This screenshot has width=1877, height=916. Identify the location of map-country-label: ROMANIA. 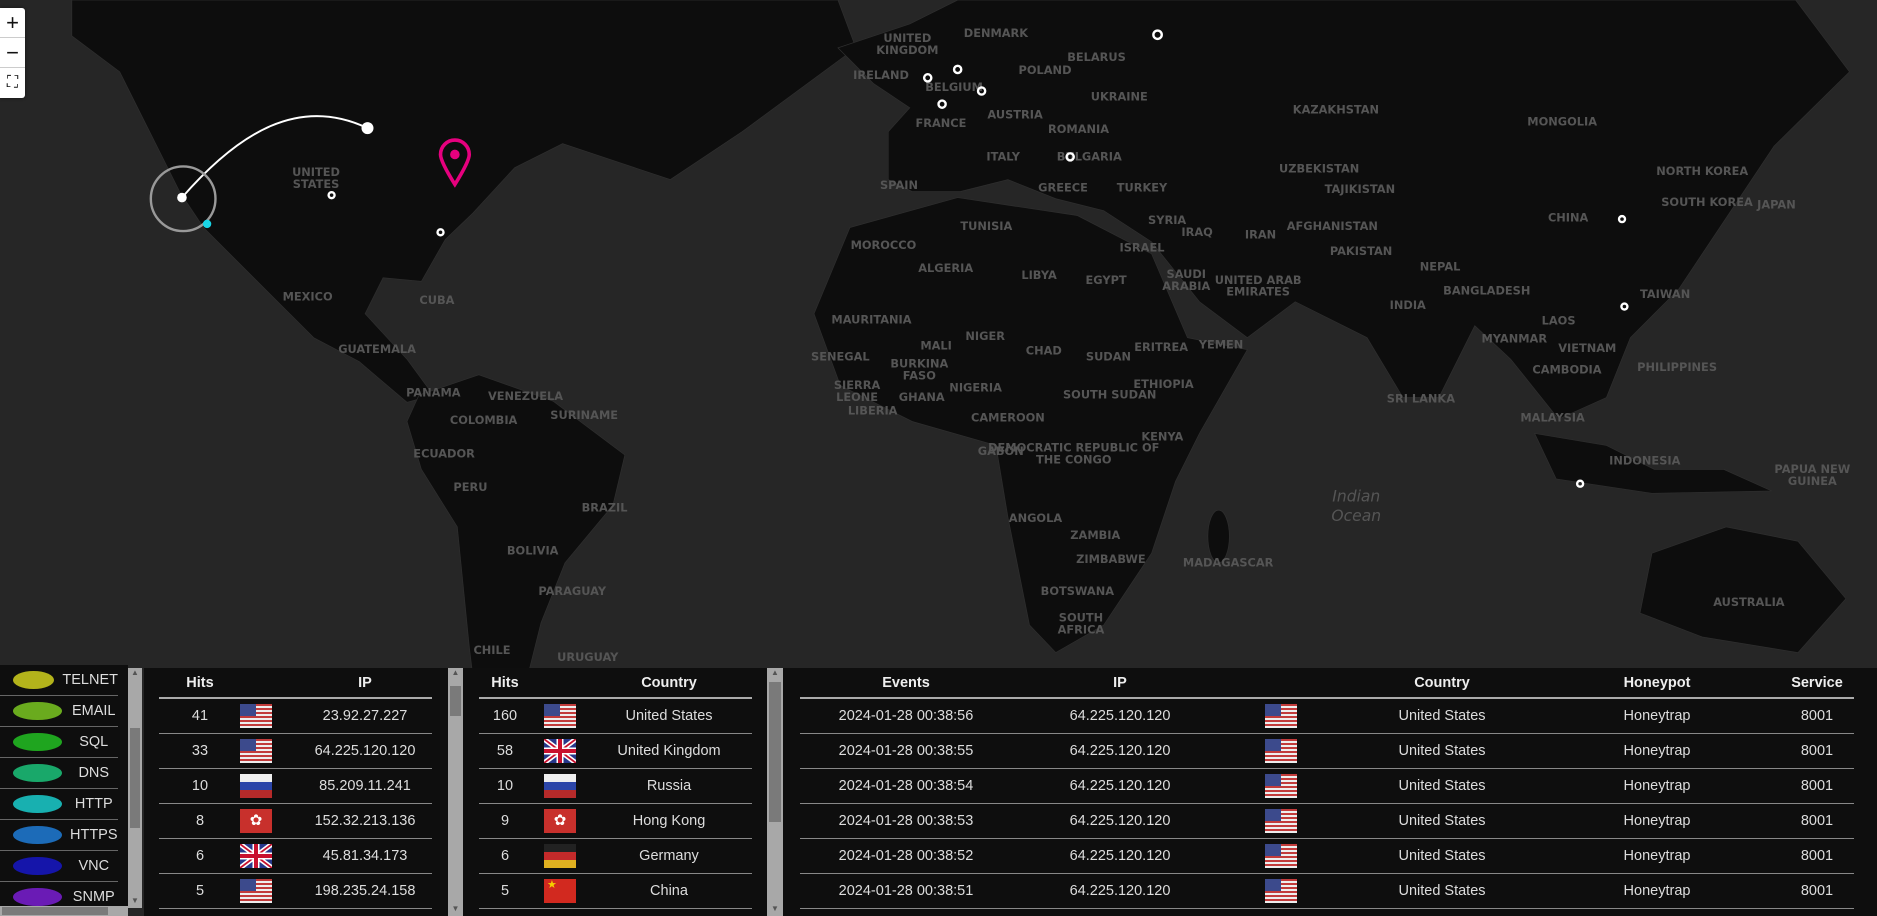
(1078, 129).